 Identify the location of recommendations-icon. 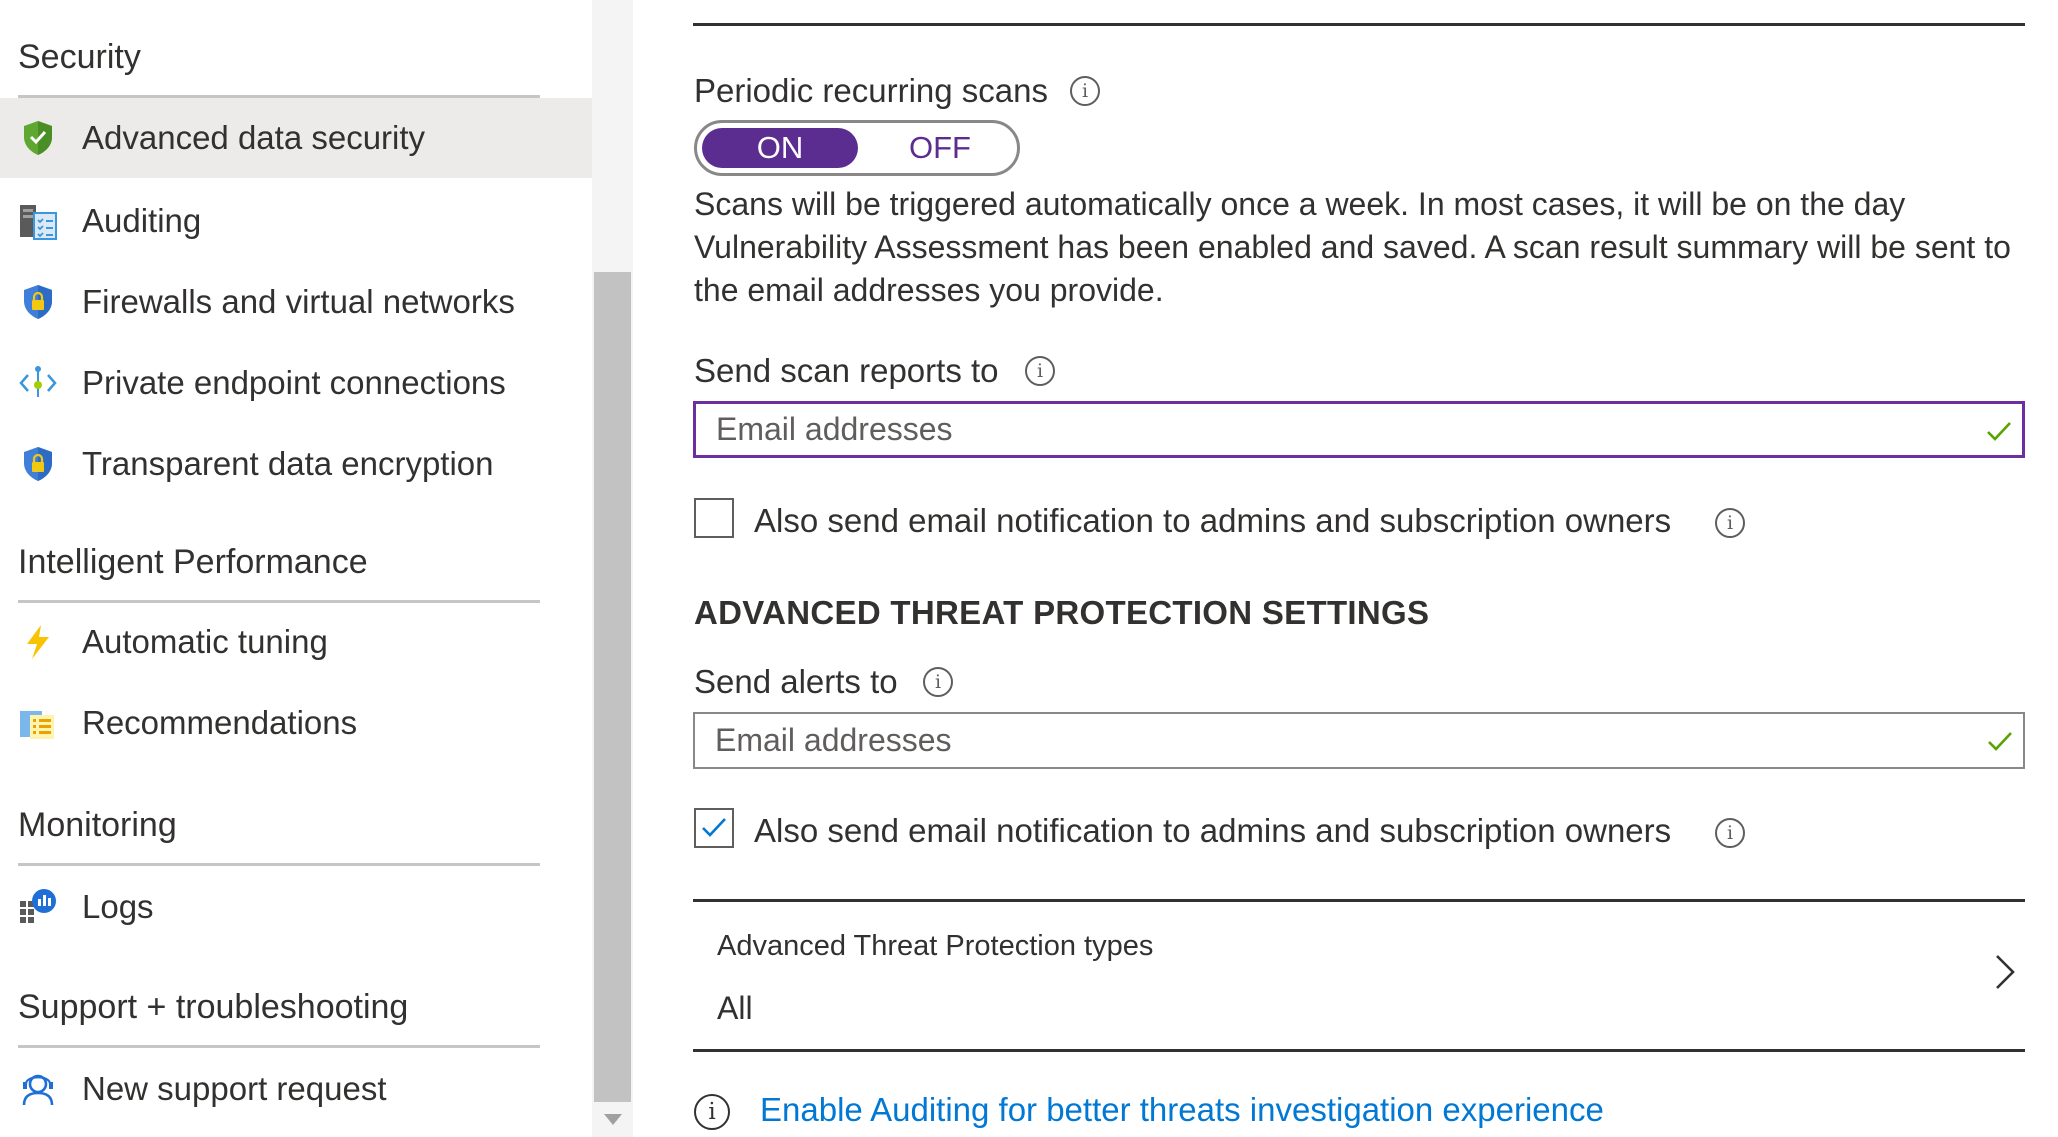
(38, 723).